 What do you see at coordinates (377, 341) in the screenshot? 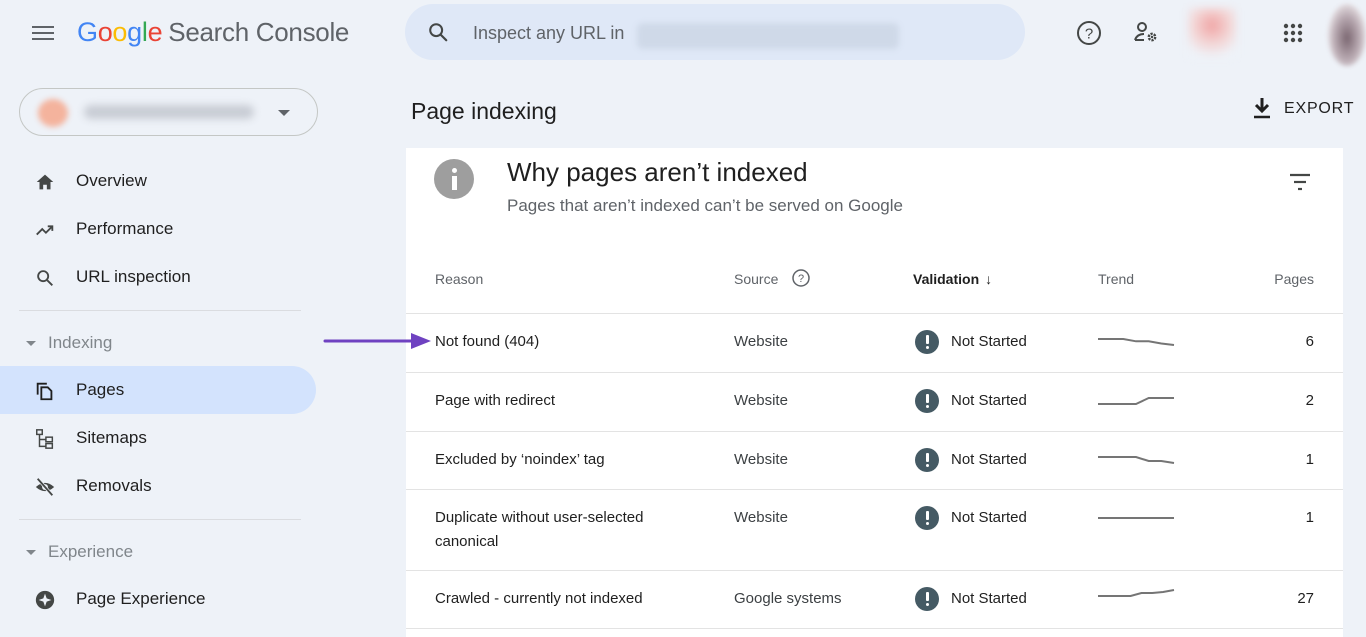
I see `annotation-arrow` at bounding box center [377, 341].